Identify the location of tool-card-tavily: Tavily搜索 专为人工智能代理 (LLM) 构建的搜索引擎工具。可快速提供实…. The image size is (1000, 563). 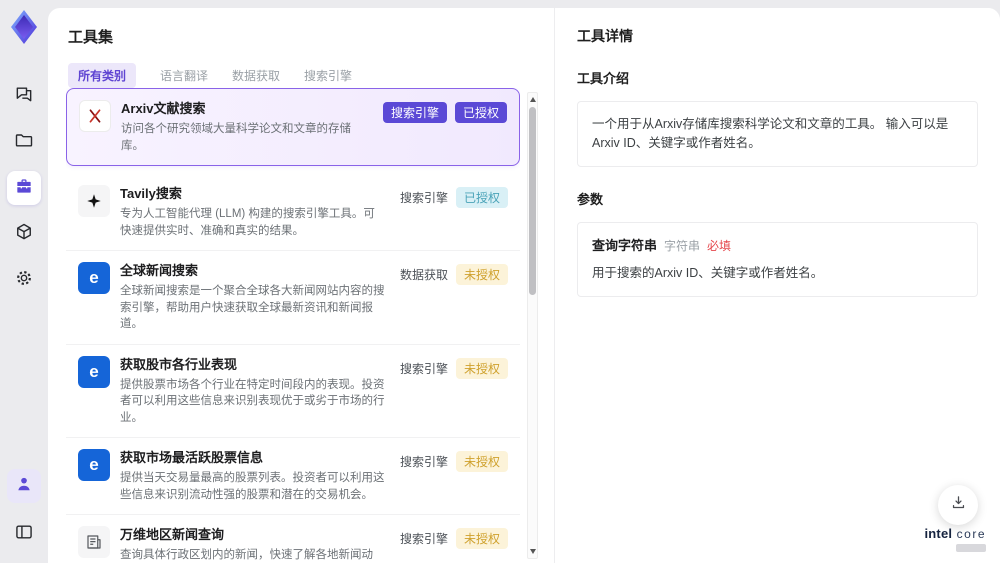
(293, 212).